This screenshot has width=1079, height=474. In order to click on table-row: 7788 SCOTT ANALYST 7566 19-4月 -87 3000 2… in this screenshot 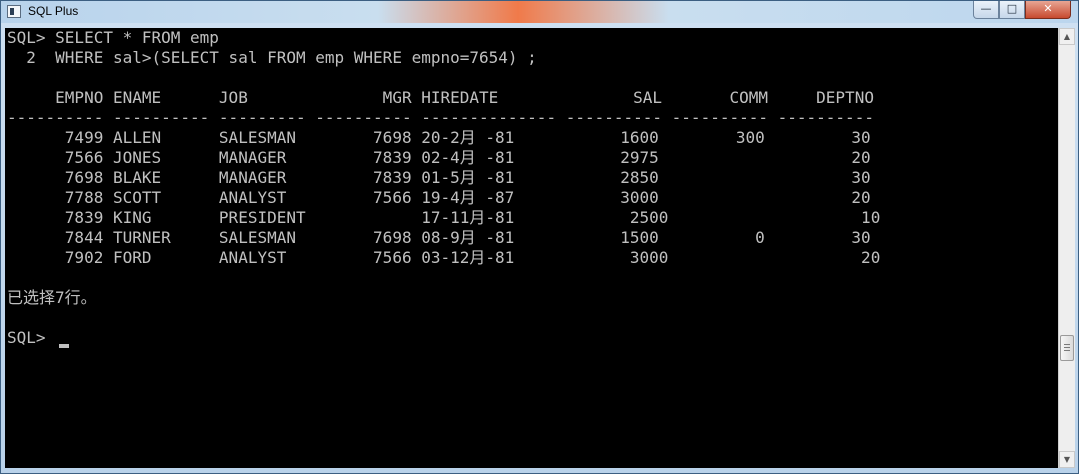, I will do `click(439, 197)`.